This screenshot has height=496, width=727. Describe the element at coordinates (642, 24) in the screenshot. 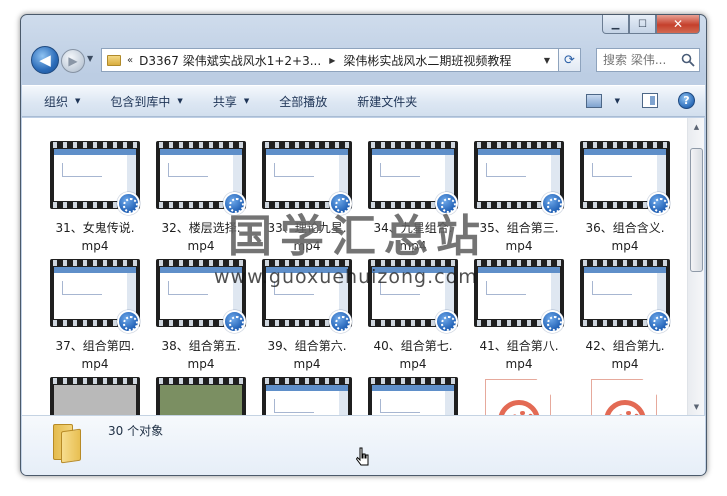

I see `maximize-button: ☐` at that location.